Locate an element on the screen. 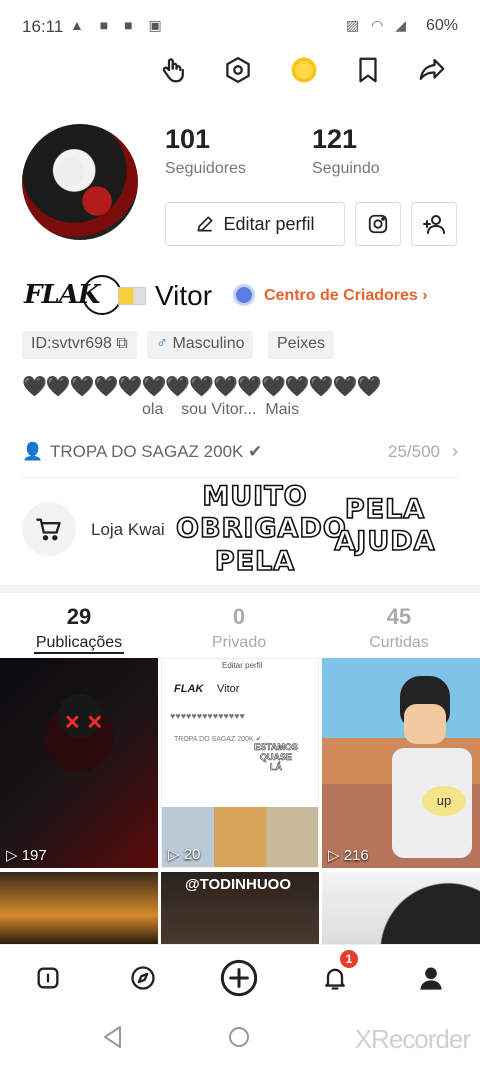 The image size is (480, 1066). compass-icon is located at coordinates (143, 978).